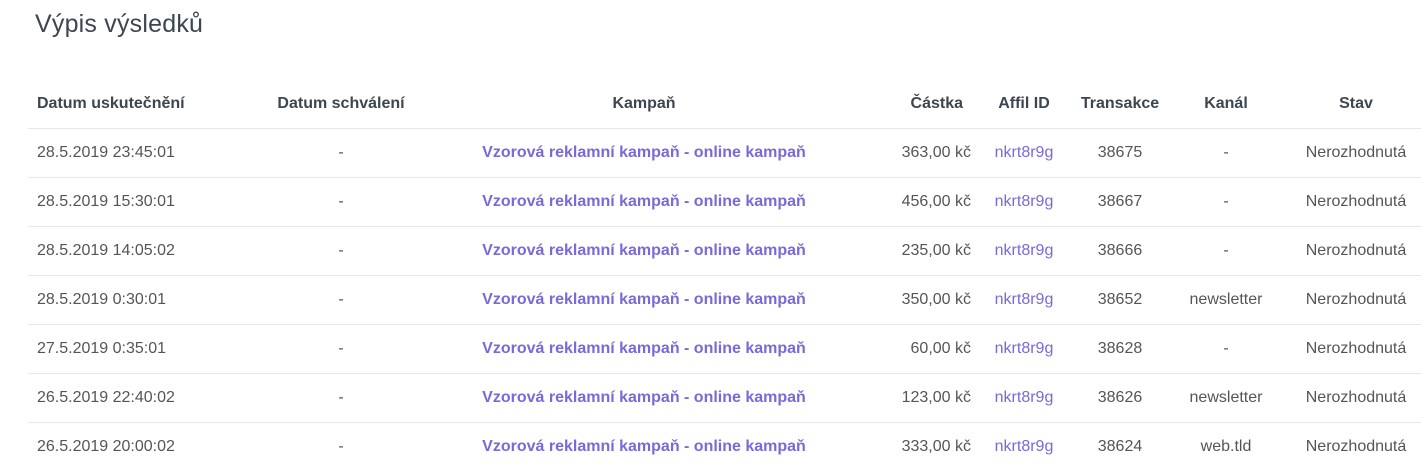  What do you see at coordinates (1226, 446) in the screenshot?
I see `cell-kanal: web.tld` at bounding box center [1226, 446].